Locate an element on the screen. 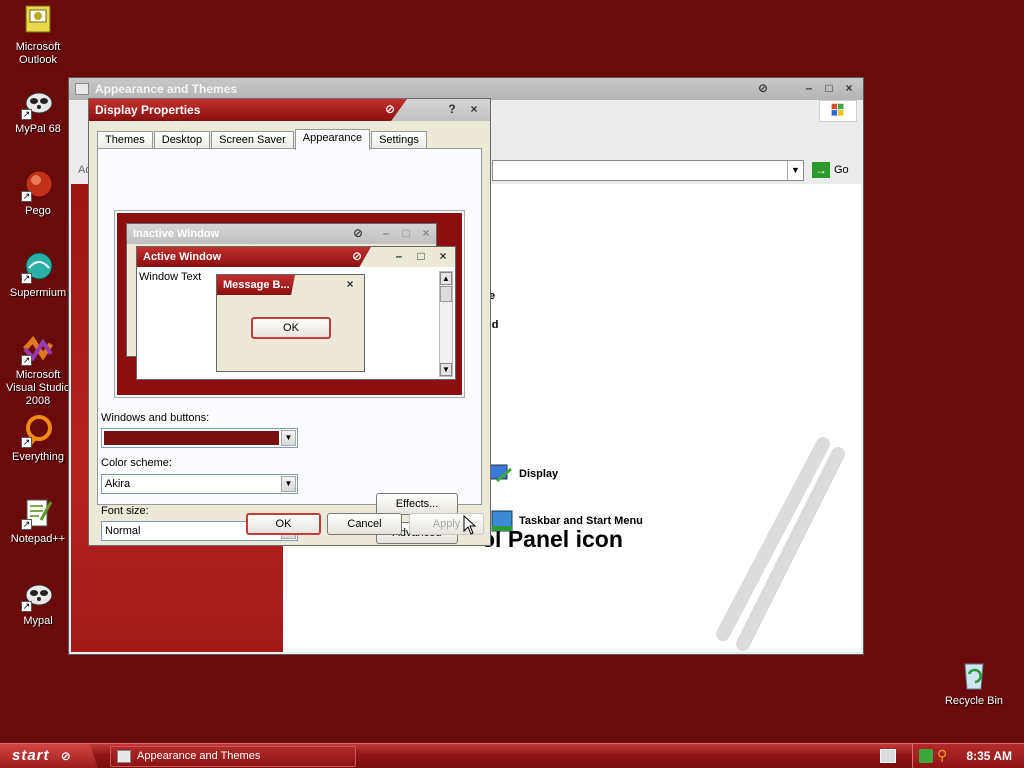 This screenshot has width=1024, height=768. desktop-icon-mypal: ↗ Mypal is located at coordinates (38, 603).